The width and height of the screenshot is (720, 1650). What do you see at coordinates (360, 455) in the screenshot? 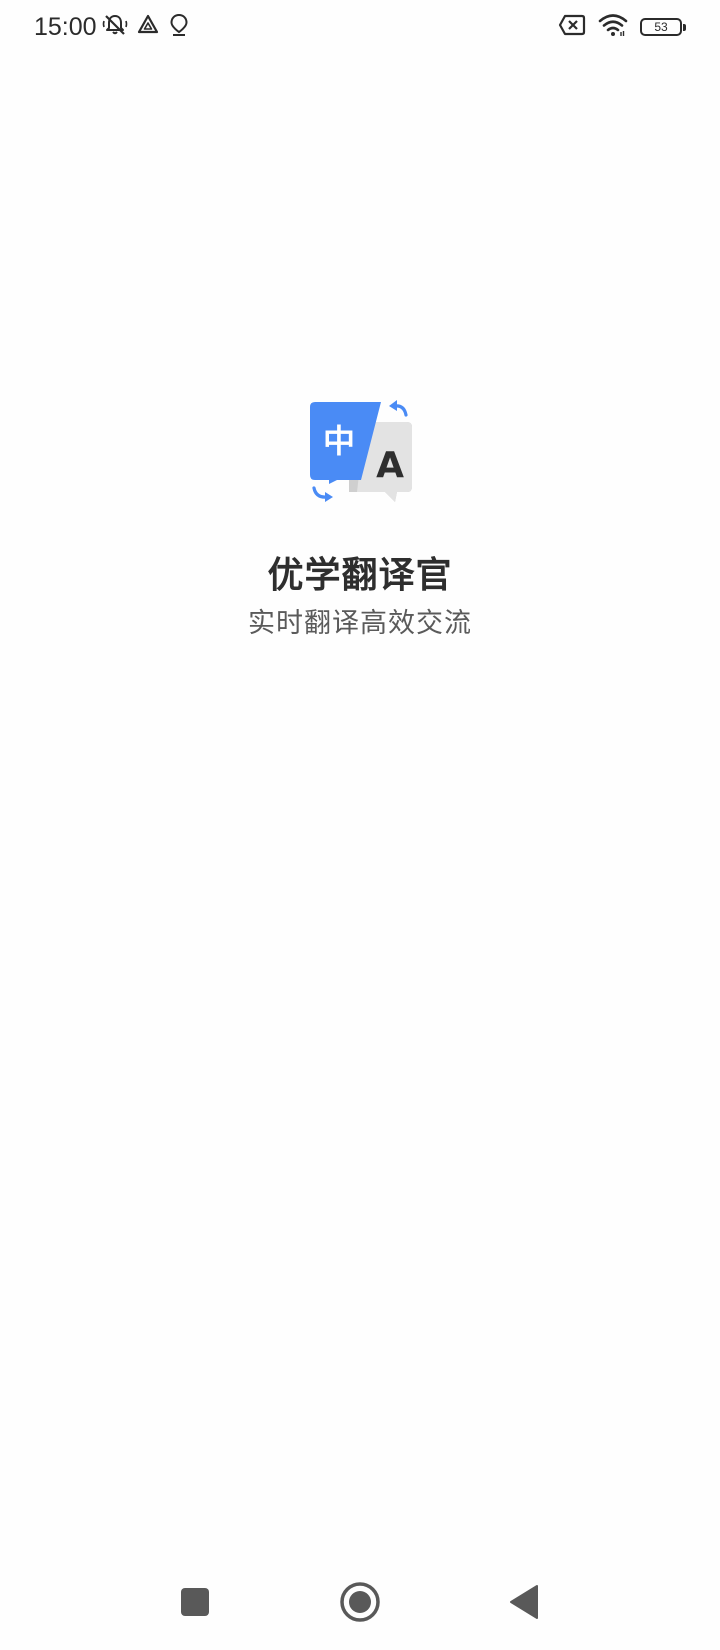
I see `translate-logo-icon: 中 A` at bounding box center [360, 455].